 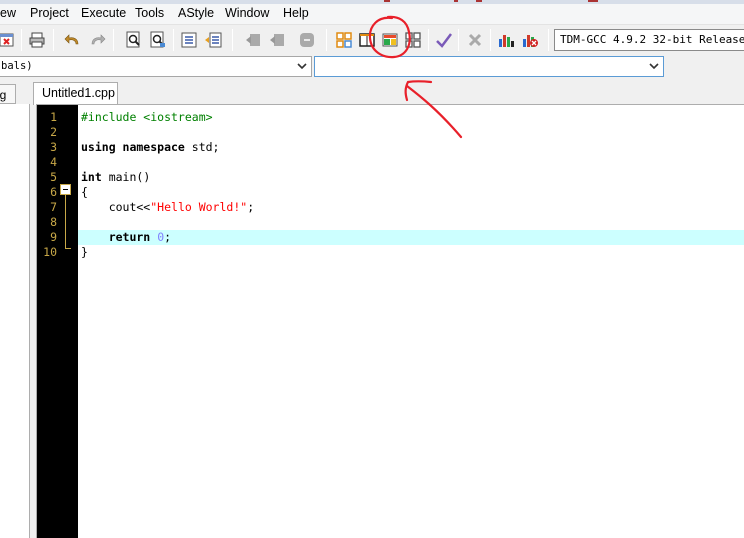 I want to click on indent-icon, so click(x=189, y=40).